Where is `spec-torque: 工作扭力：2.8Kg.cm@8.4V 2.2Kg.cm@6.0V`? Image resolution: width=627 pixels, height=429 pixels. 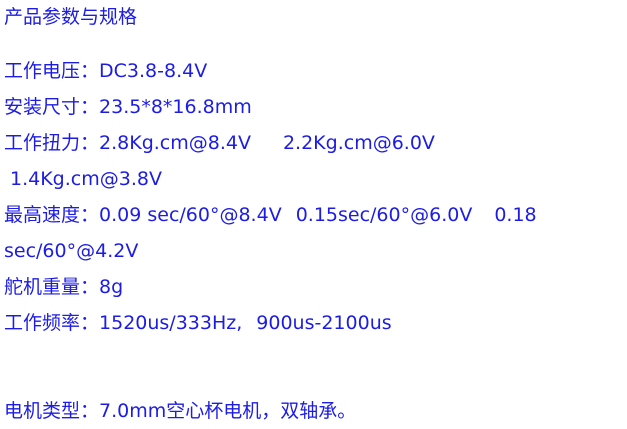 spec-torque: 工作扭力：2.8Kg.cm@8.4V 2.2Kg.cm@6.0V is located at coordinates (219, 143).